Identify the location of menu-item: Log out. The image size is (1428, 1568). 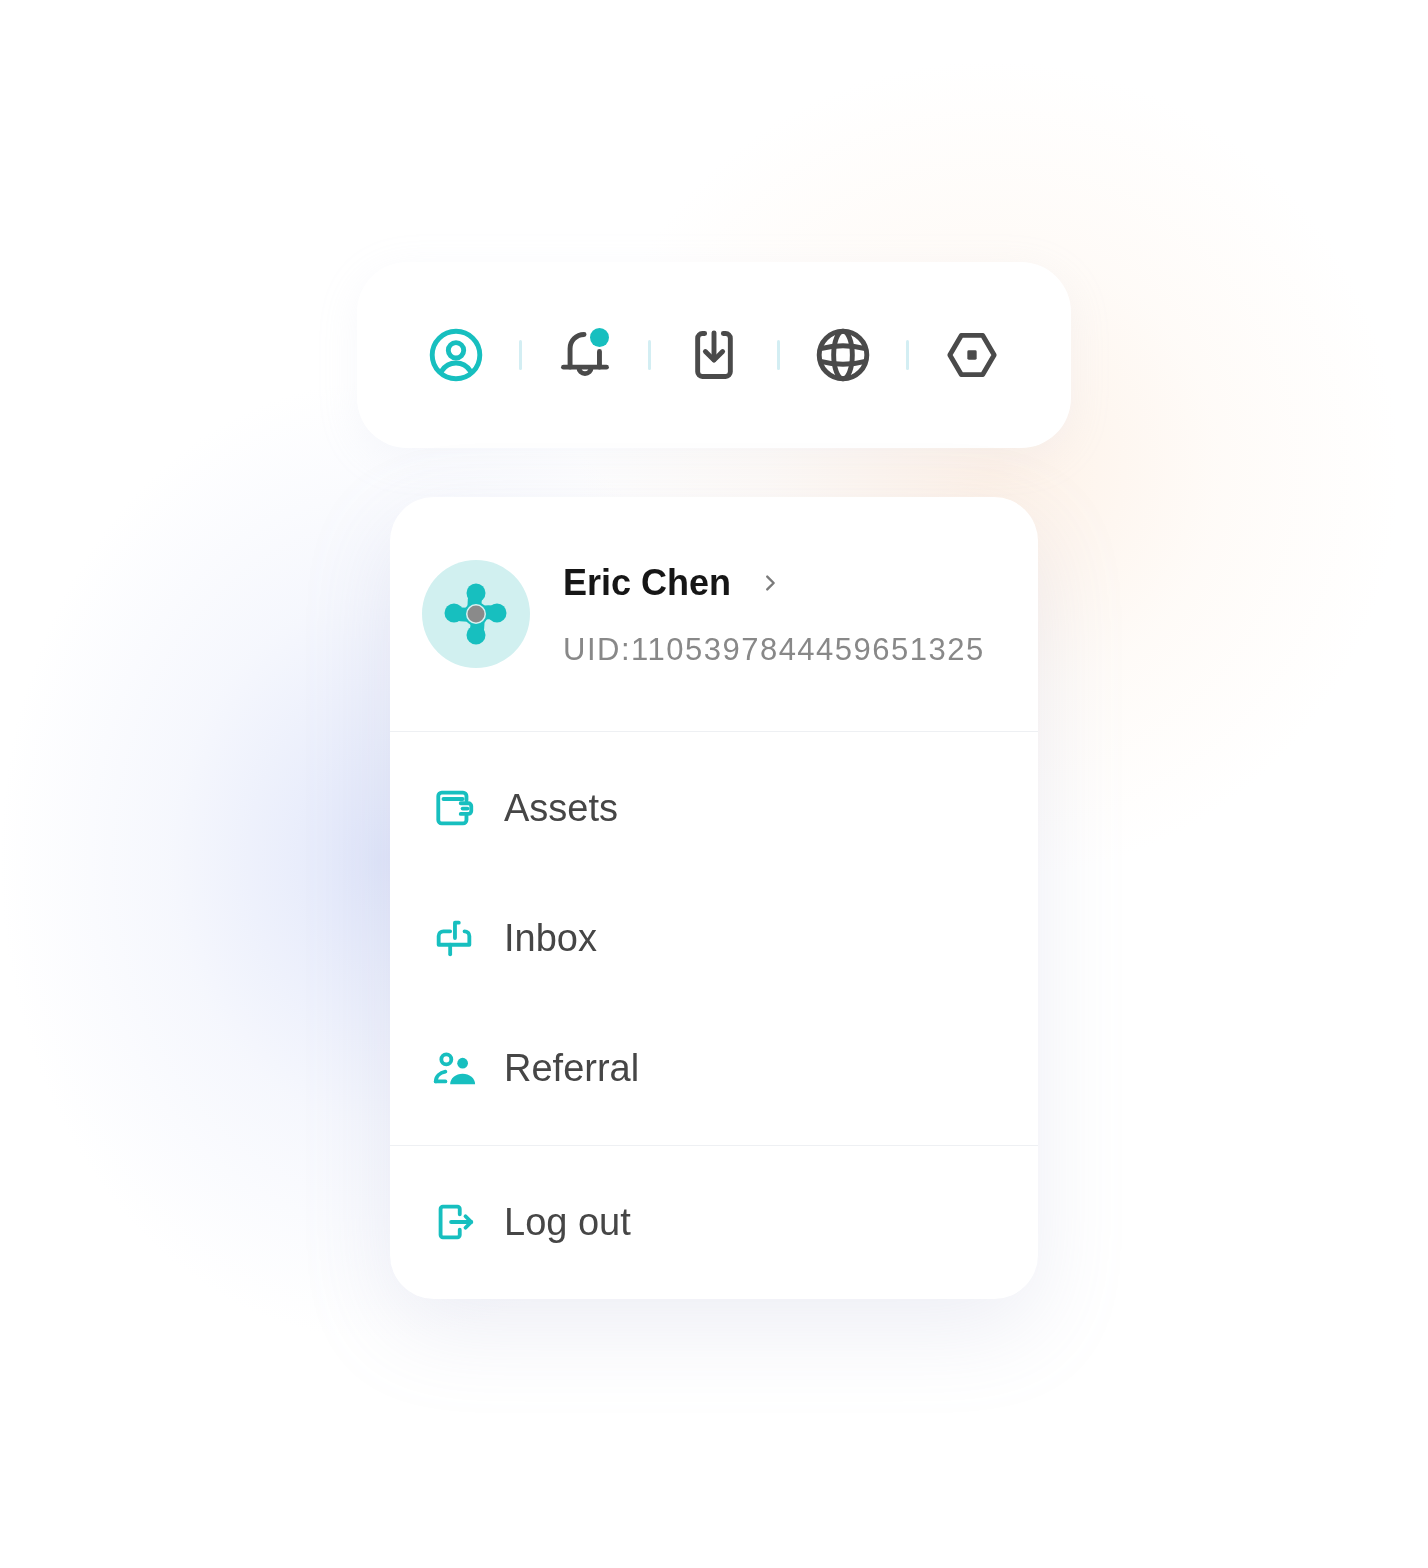
(714, 1222).